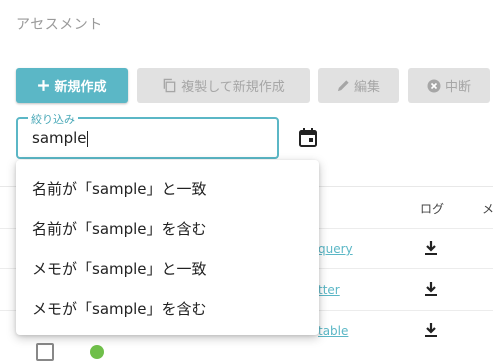 This screenshot has height=361, width=493. I want to click on row-link: table, so click(333, 331).